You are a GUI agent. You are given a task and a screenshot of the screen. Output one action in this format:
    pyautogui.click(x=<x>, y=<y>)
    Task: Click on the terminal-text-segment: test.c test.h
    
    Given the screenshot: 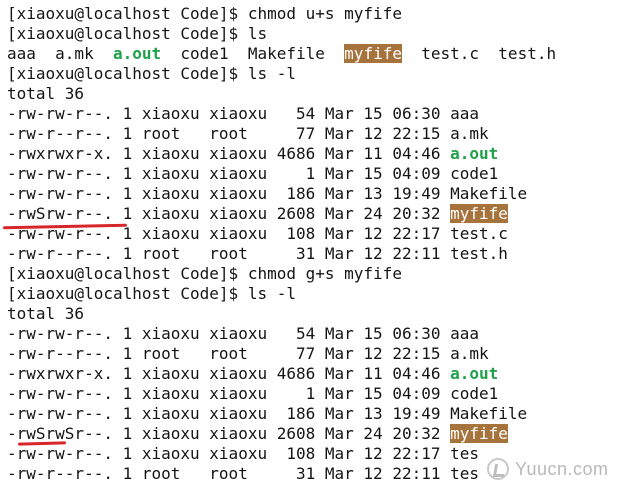 What is the action you would take?
    pyautogui.click(x=479, y=53)
    